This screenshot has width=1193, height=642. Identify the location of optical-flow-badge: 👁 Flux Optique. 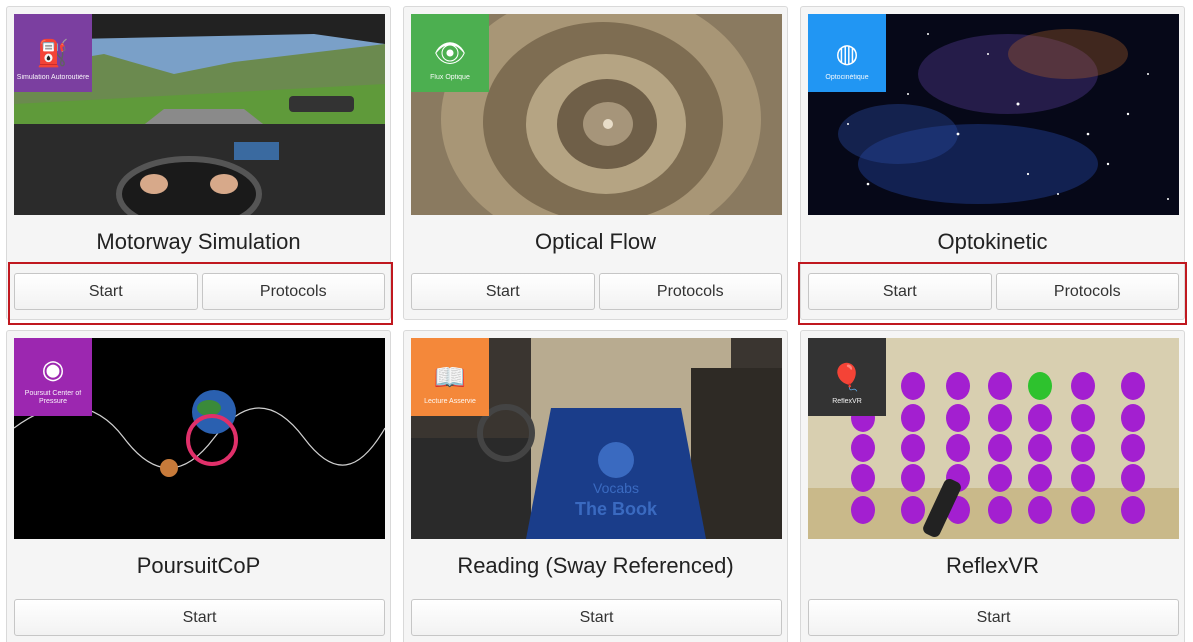
(450, 53).